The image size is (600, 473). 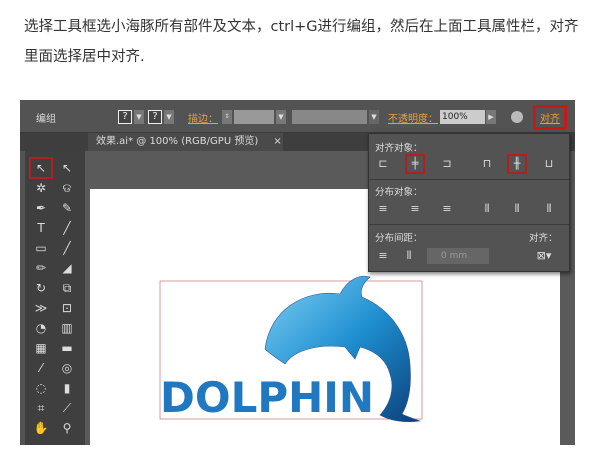 I want to click on artboard-tool-icon: ⌗, so click(x=41, y=408).